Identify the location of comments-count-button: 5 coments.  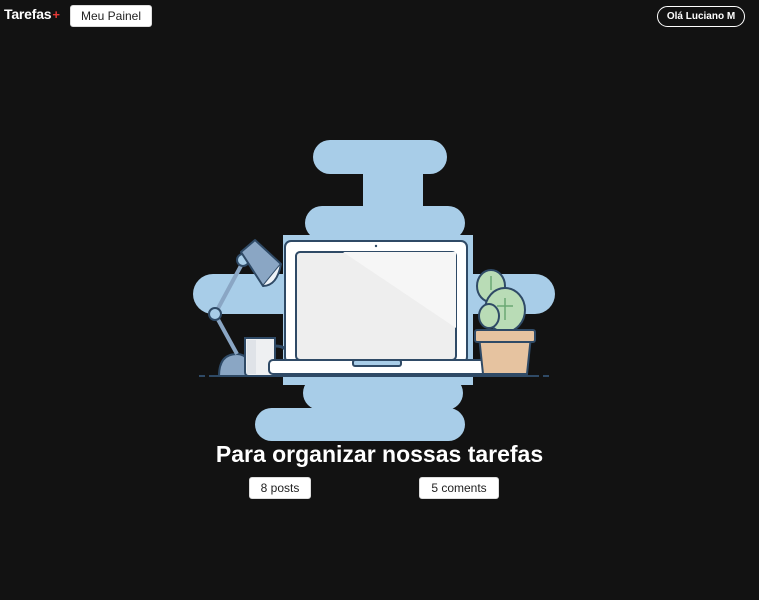
(459, 488).